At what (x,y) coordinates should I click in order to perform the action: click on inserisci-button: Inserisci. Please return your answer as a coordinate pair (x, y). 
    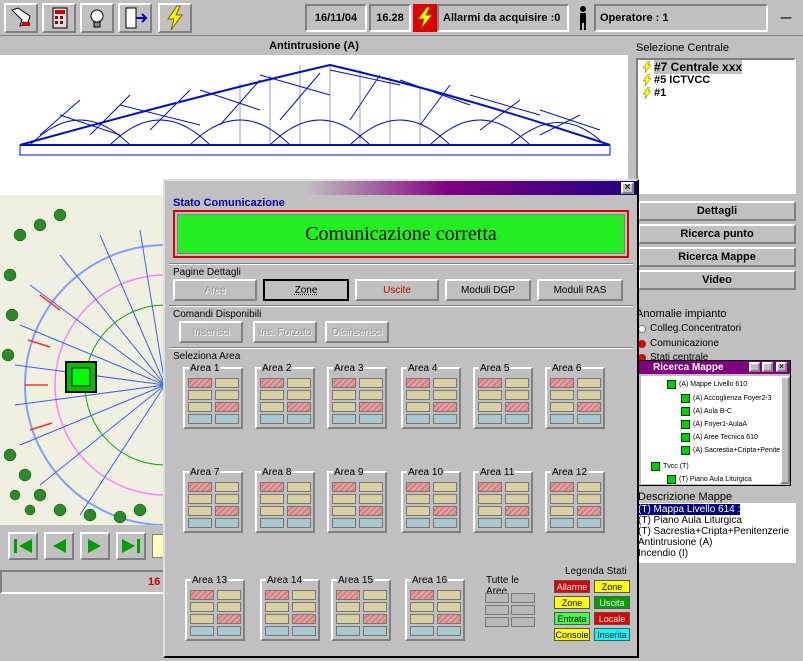
    Looking at the image, I should click on (211, 332).